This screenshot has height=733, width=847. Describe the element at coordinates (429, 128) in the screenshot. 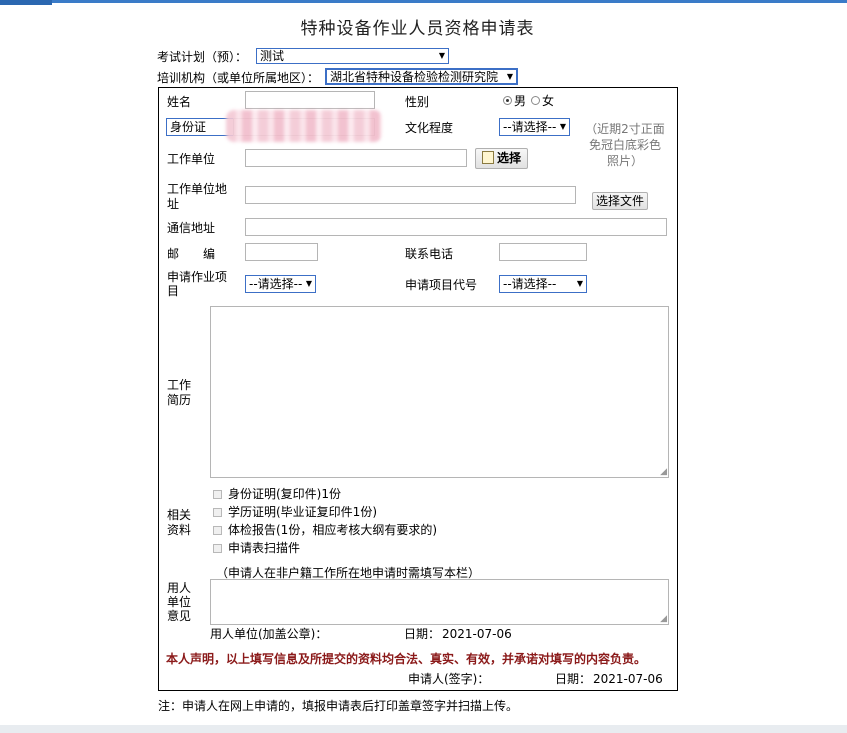

I see `education-label: 文化程度` at that location.